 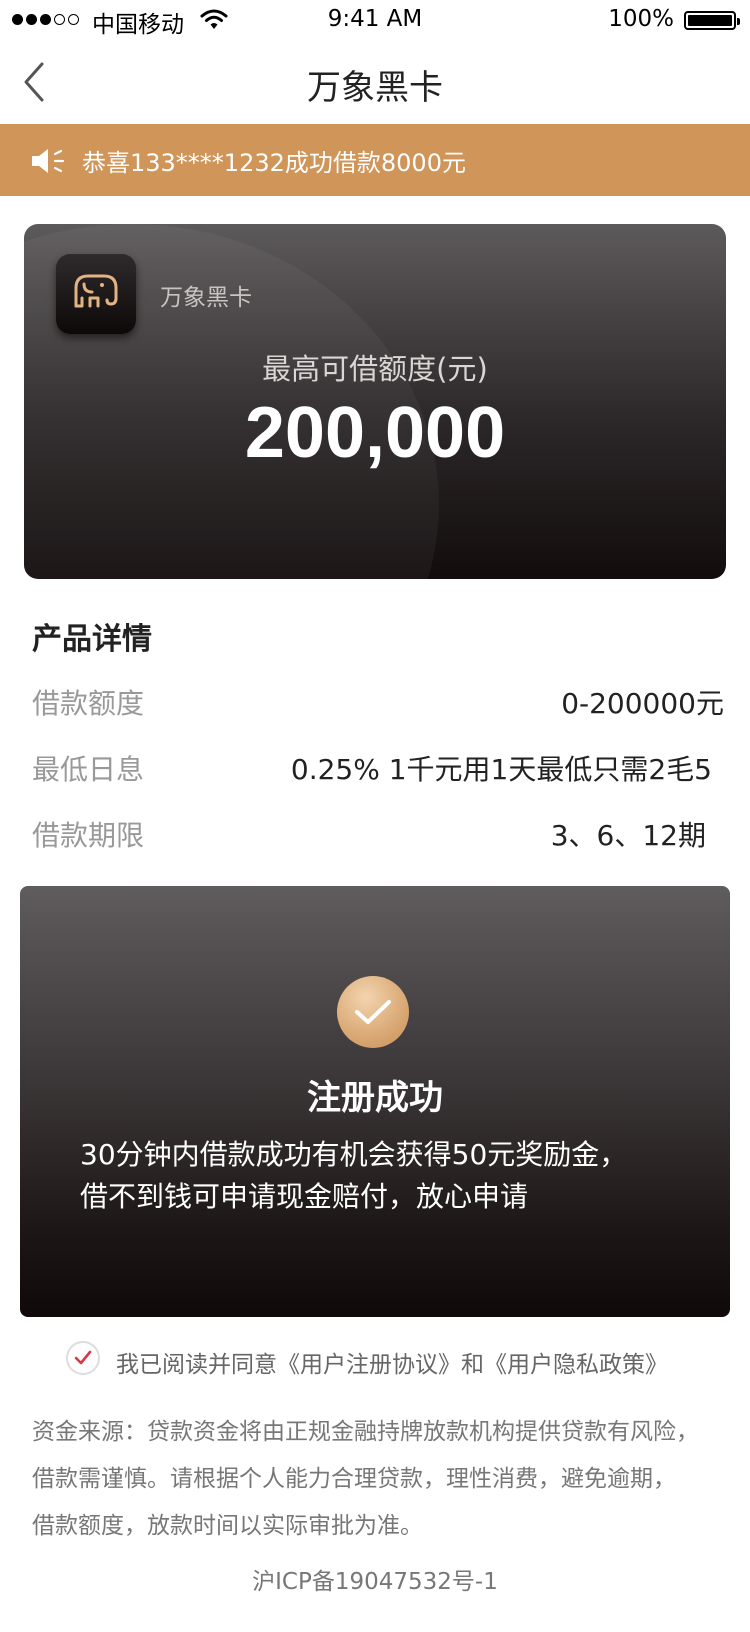 I want to click on disclaimer-line: 资金来源：贷款资金将由正规金融持牌放款机构提供贷款有风险，, so click(x=365, y=1432).